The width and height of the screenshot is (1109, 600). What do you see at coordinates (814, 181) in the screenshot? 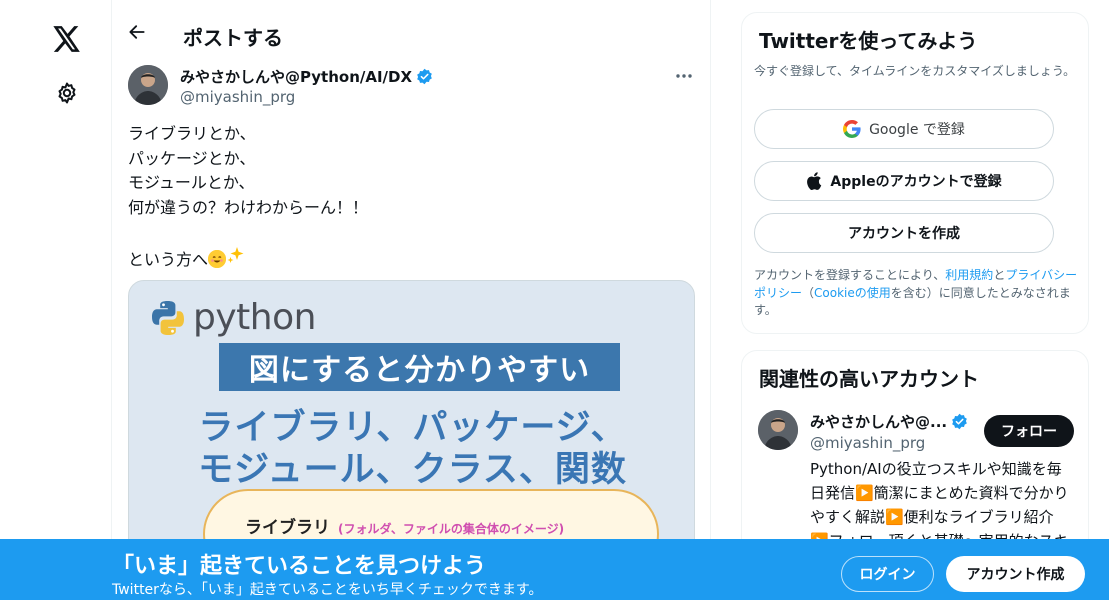
I see `apple-icon` at bounding box center [814, 181].